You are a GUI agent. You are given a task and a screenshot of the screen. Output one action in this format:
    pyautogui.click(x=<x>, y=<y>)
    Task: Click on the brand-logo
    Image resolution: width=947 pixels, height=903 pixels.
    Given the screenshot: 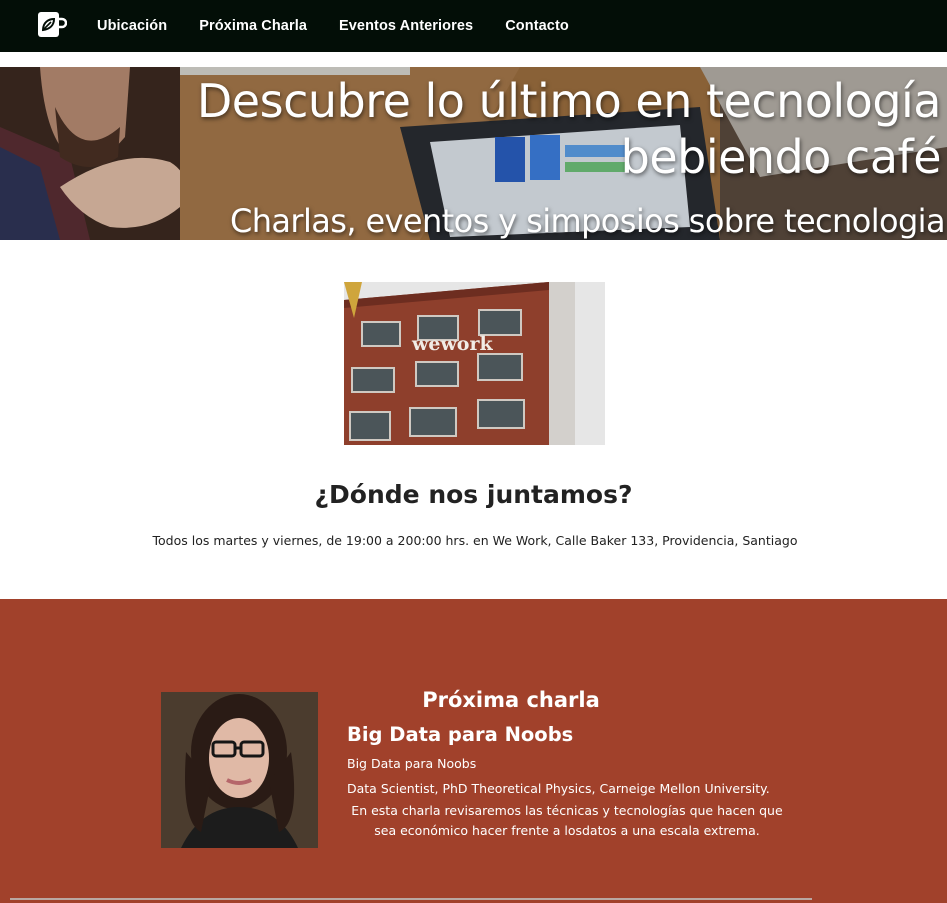 What is the action you would take?
    pyautogui.click(x=52, y=25)
    